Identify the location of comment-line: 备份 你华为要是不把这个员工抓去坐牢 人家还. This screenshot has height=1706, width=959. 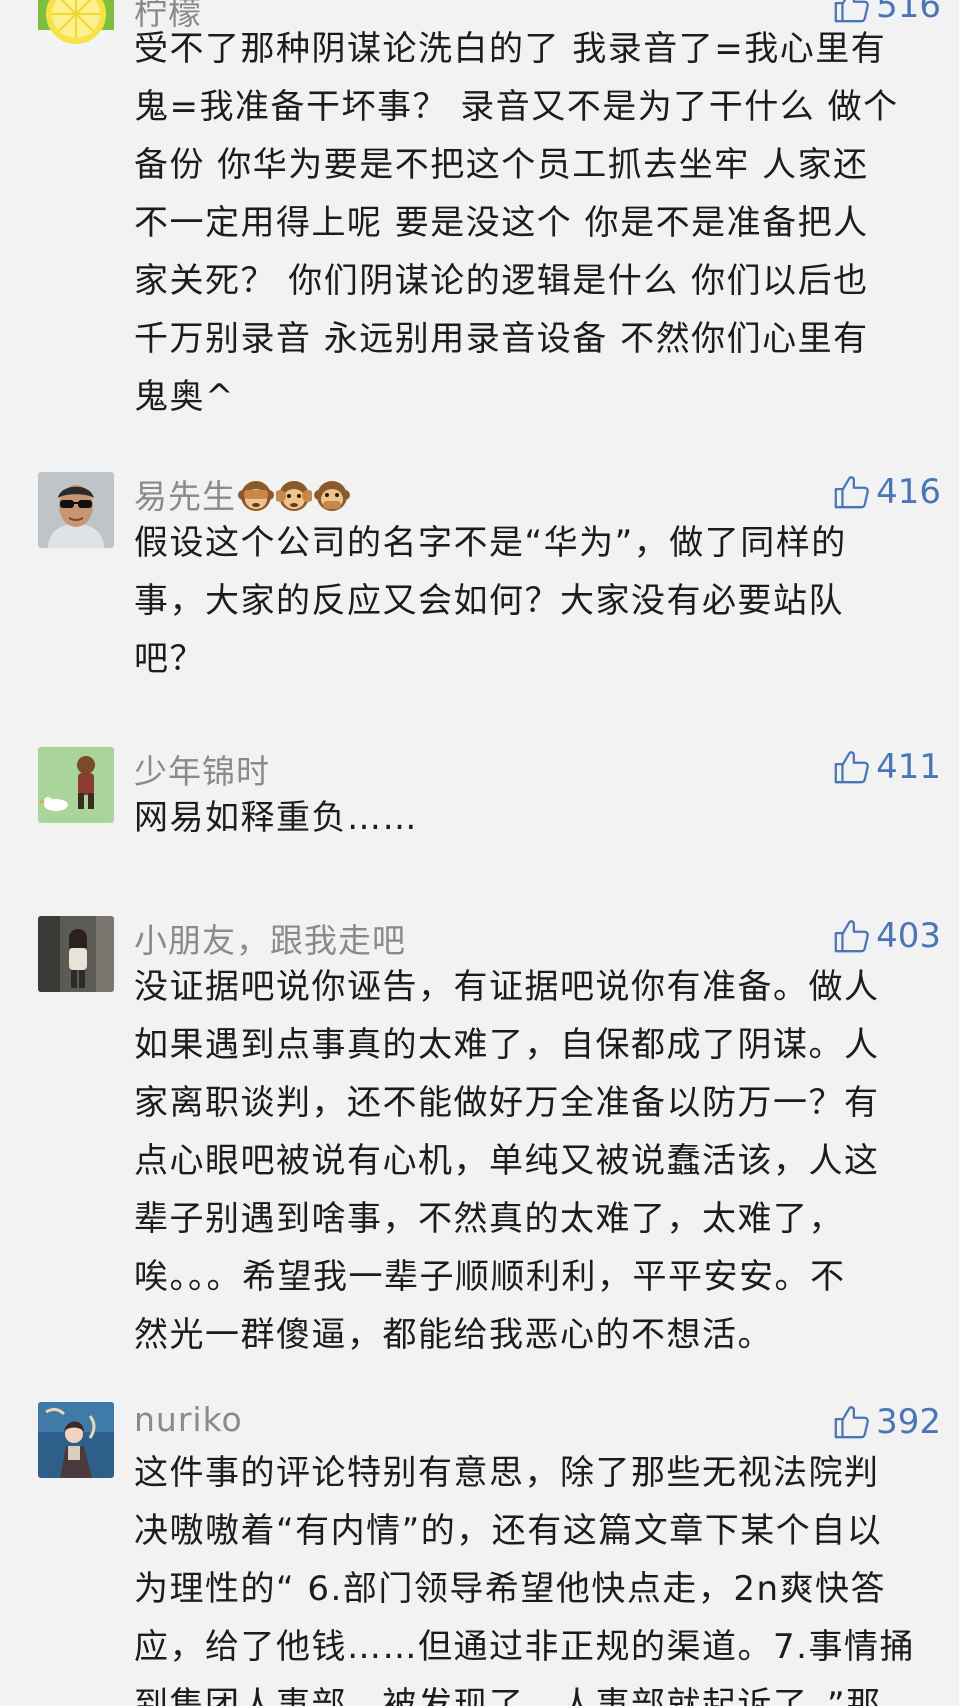
(501, 165).